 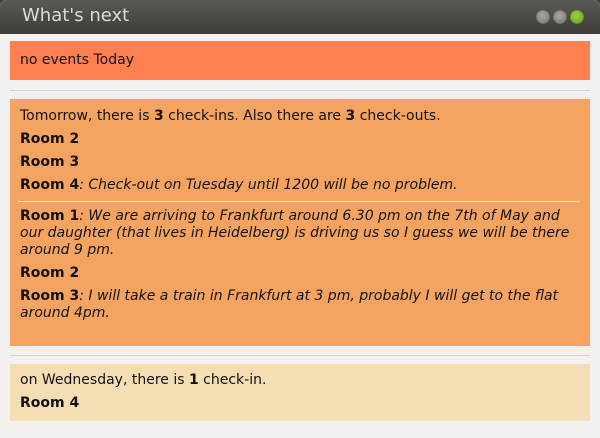 What do you see at coordinates (143, 380) in the screenshot?
I see `wednesday-summary: on Wednesday, there is 1 check-in.` at bounding box center [143, 380].